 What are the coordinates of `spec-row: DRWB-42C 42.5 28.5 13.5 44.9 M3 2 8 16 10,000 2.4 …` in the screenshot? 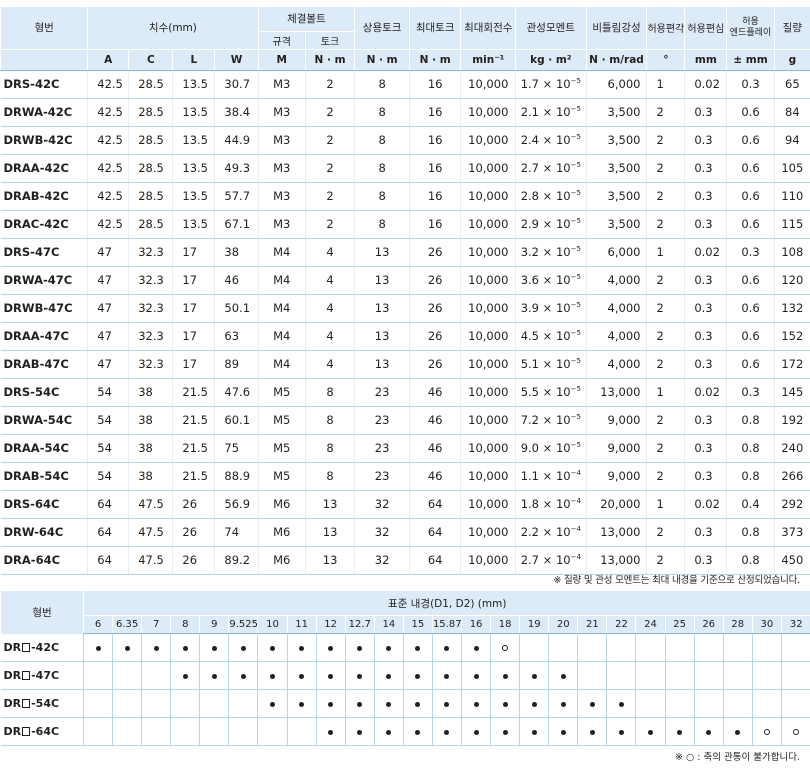 It's located at (405, 140).